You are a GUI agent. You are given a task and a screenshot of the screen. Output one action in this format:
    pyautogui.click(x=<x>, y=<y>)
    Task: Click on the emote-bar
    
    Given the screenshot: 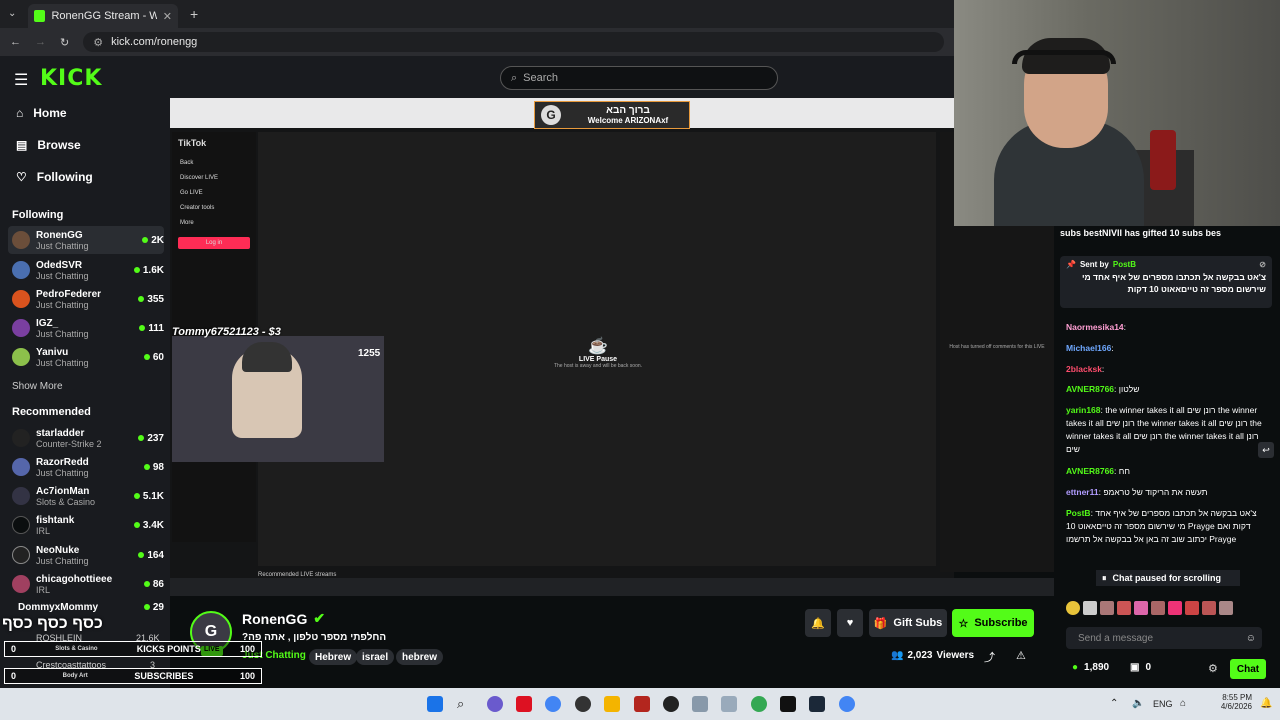 What is the action you would take?
    pyautogui.click(x=1166, y=610)
    